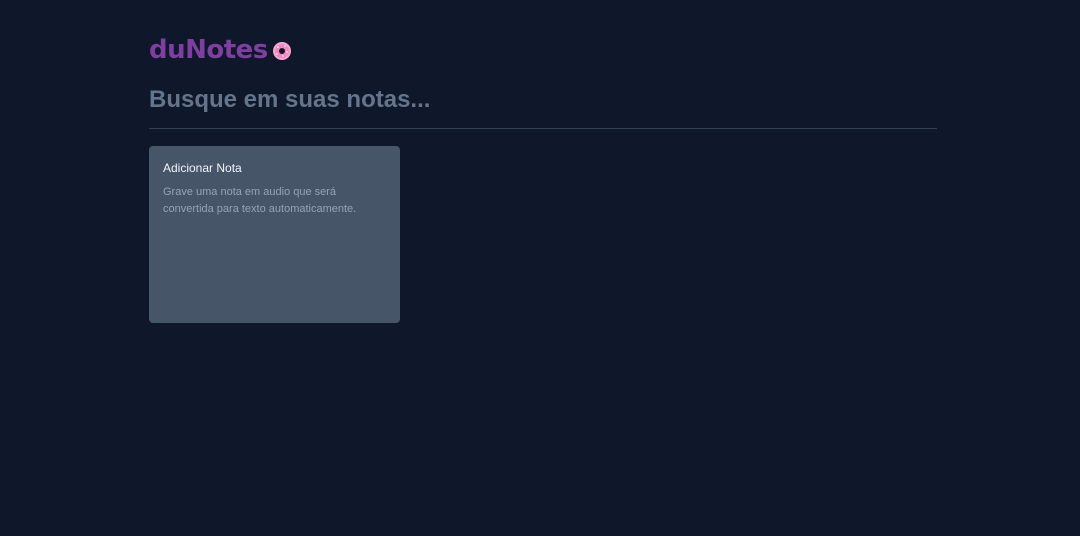 This screenshot has height=536, width=1080. What do you see at coordinates (282, 51) in the screenshot?
I see `donut-icon` at bounding box center [282, 51].